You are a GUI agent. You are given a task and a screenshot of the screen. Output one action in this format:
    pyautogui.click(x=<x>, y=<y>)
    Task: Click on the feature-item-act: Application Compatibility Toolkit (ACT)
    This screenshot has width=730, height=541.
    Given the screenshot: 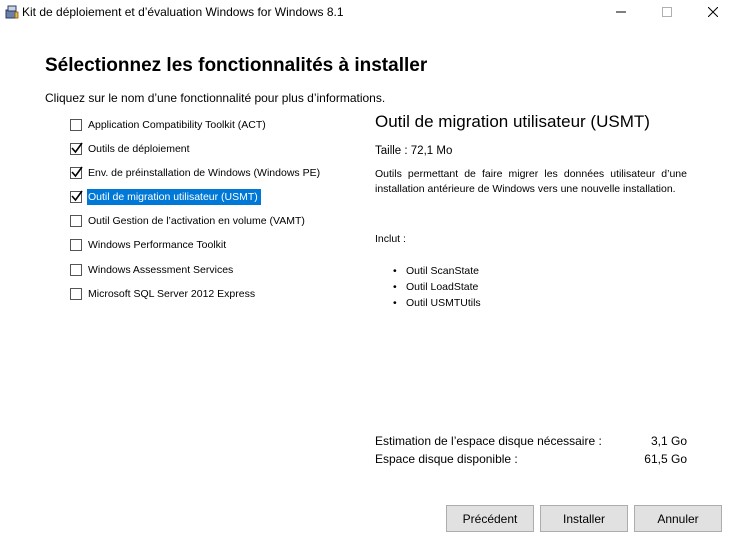 What is the action you would take?
    pyautogui.click(x=169, y=125)
    